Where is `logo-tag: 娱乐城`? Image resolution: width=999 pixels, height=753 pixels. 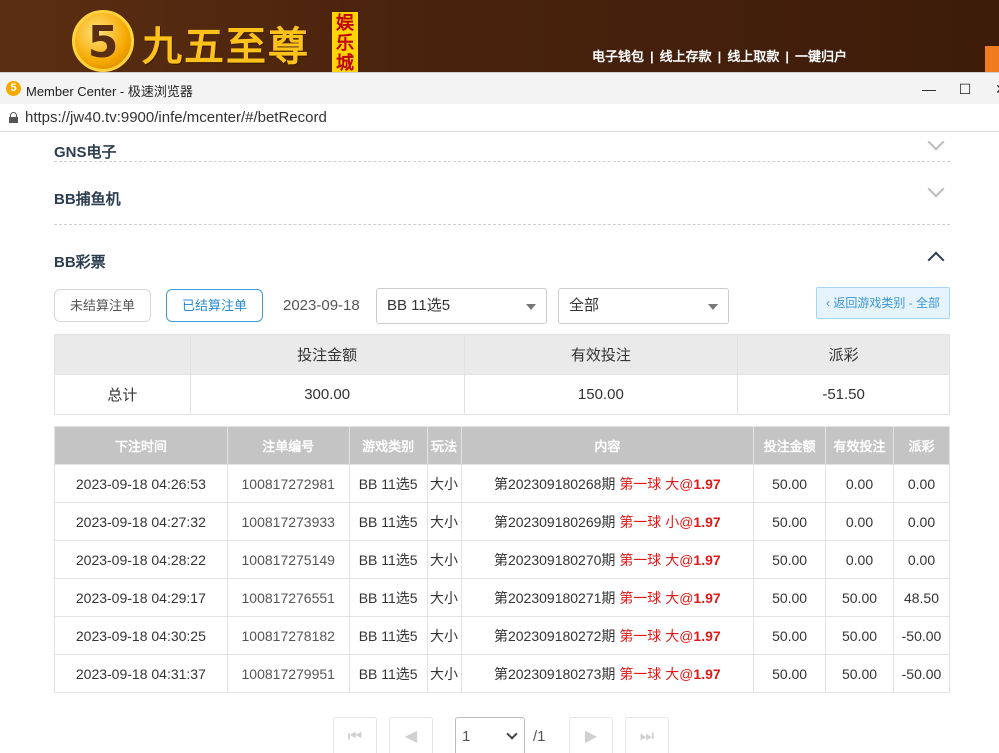 logo-tag: 娱乐城 is located at coordinates (345, 42).